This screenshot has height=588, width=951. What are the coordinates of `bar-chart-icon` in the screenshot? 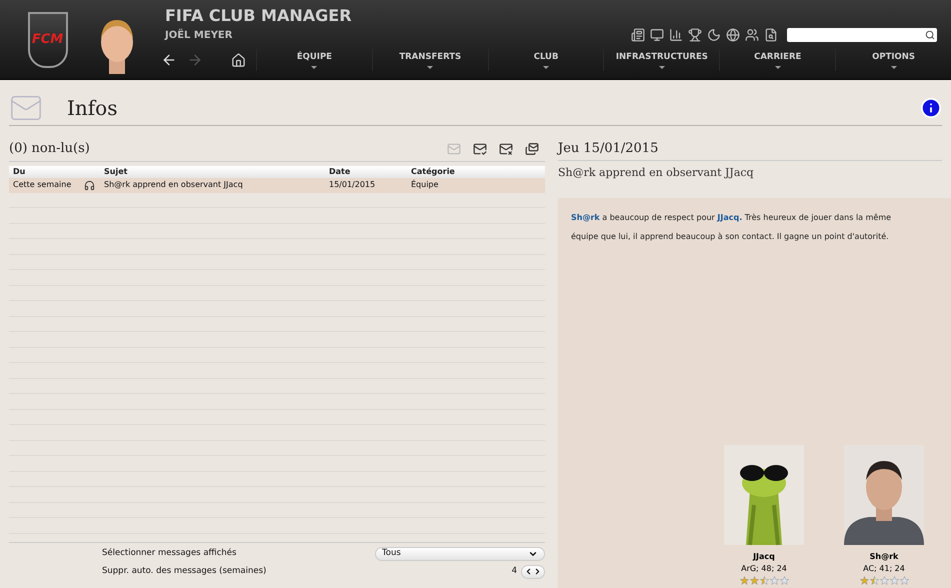 It's located at (676, 35).